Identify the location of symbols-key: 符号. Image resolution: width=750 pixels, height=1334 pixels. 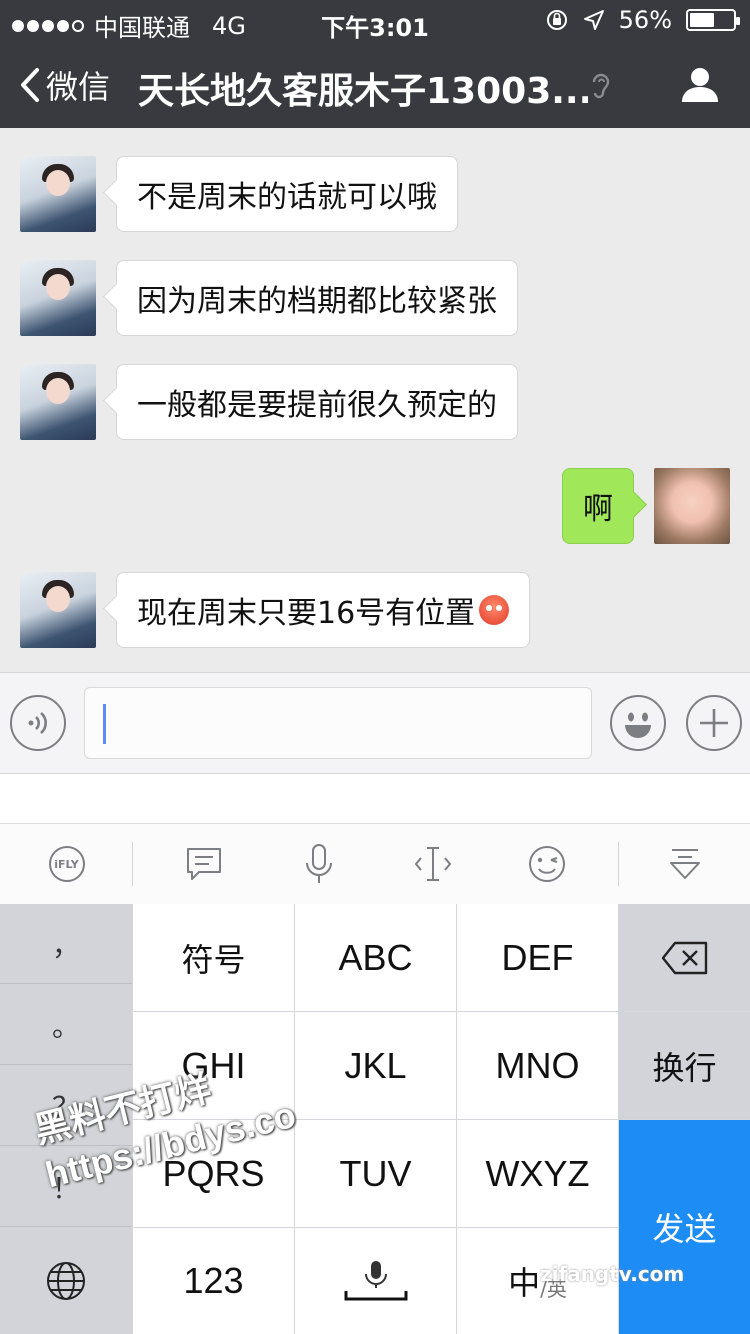
(213, 957).